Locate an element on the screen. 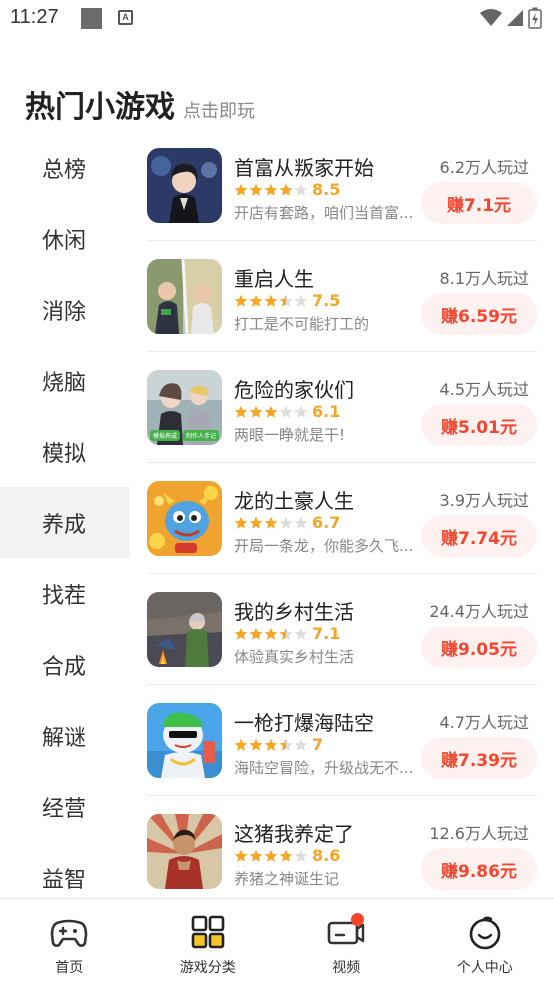 The height and width of the screenshot is (985, 554). wifi-icon is located at coordinates (491, 17).